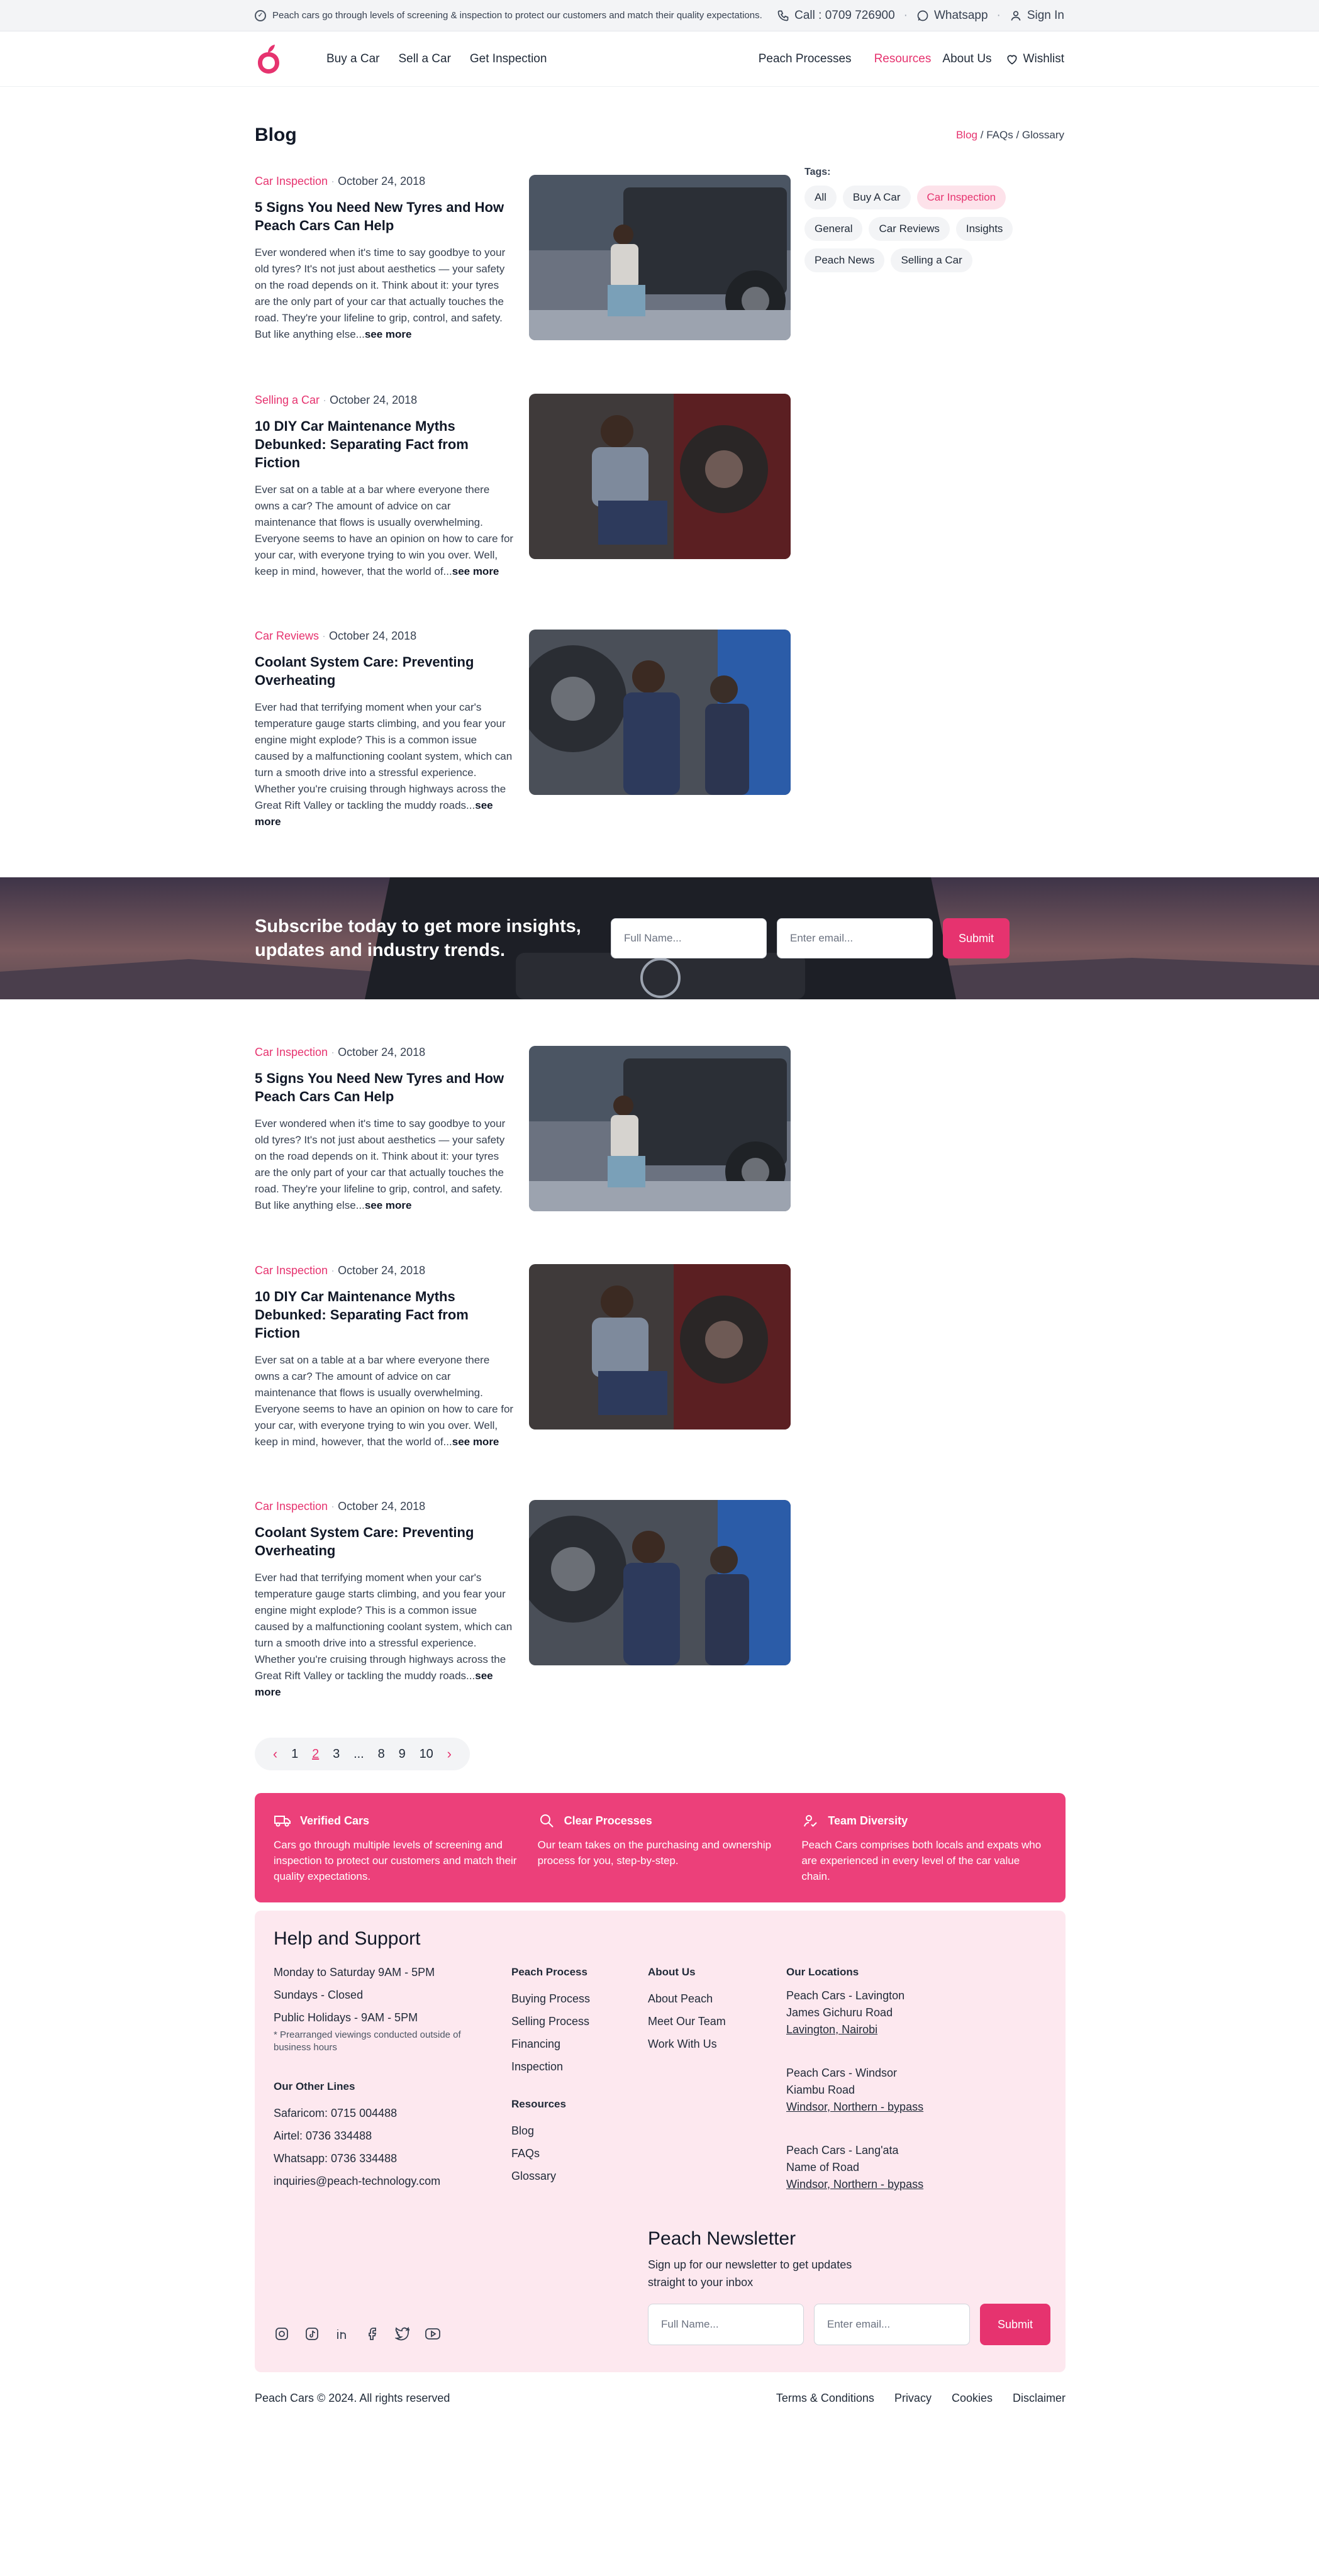 The width and height of the screenshot is (1319, 2576). I want to click on page-link-current: 2, so click(315, 1754).